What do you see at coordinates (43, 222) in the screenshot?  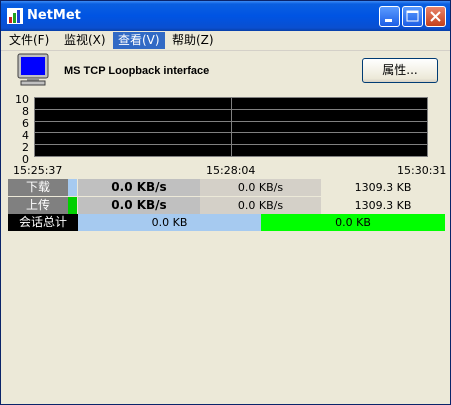 I see `session-total-label: 会话总计` at bounding box center [43, 222].